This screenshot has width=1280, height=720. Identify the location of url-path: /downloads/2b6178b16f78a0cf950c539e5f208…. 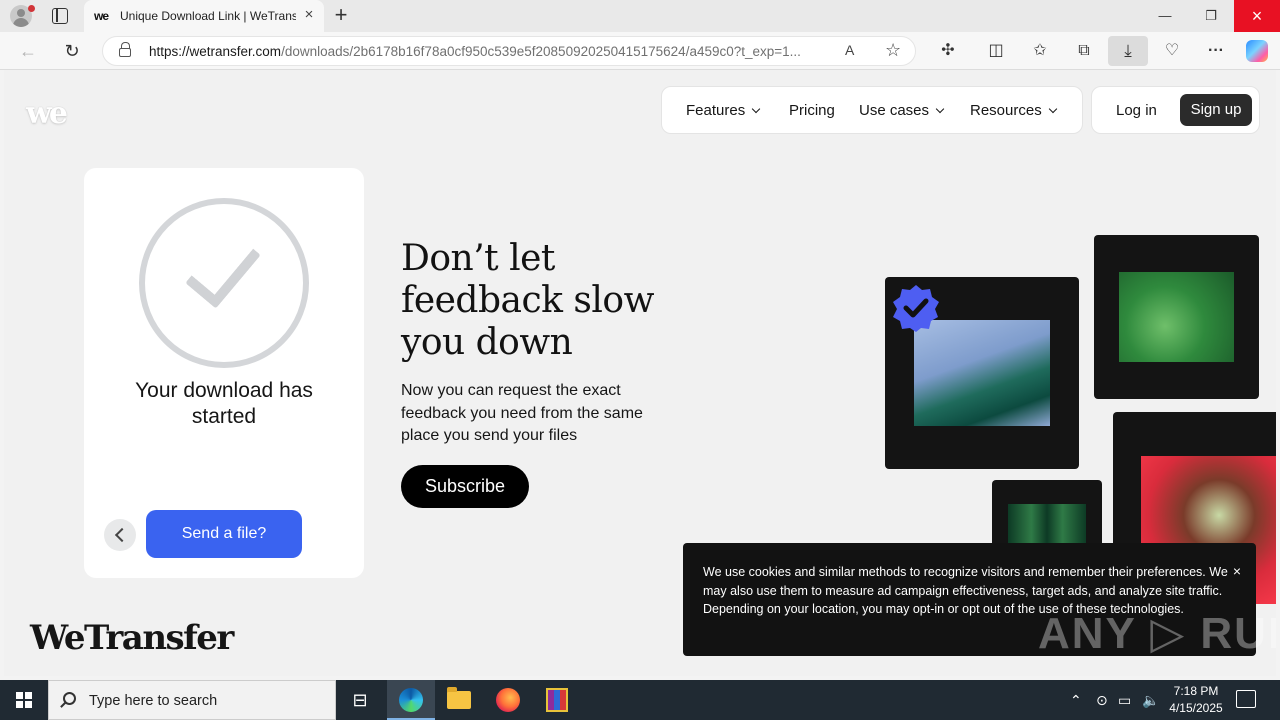
(541, 51).